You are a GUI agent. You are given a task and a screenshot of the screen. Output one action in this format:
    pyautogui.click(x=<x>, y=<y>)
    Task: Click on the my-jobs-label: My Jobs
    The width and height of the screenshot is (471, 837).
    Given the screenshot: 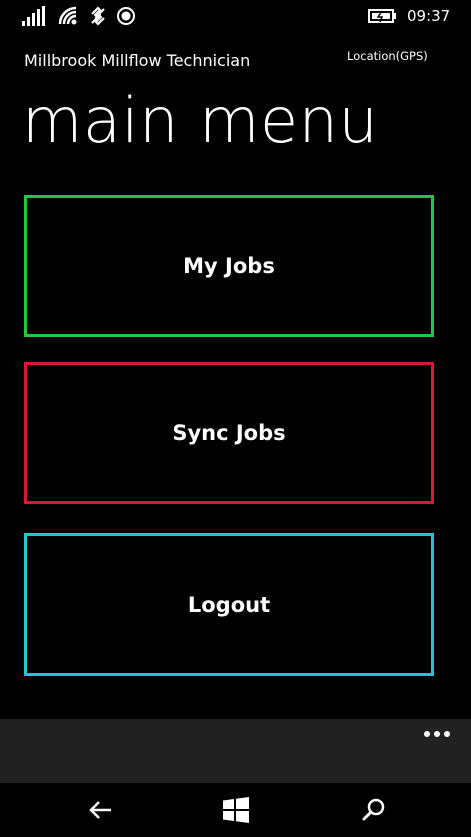 What is the action you would take?
    pyautogui.click(x=229, y=266)
    